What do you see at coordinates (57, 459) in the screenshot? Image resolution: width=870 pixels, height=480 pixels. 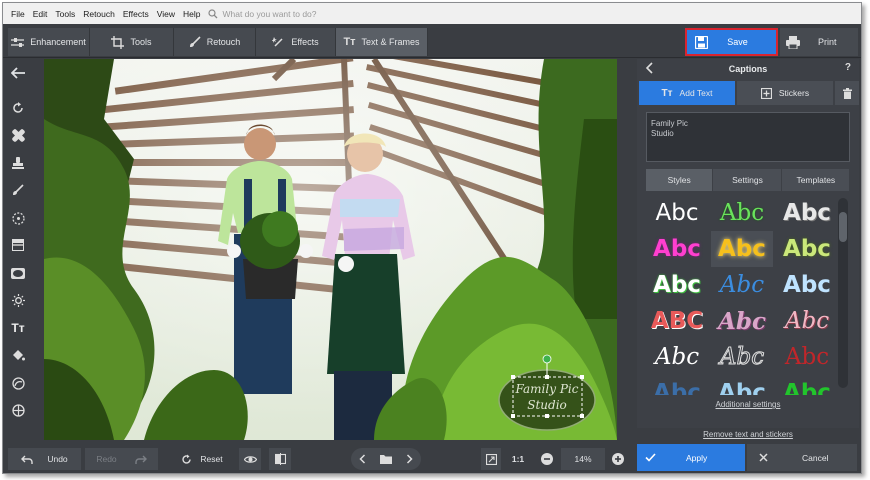 I see `undo-label: Undo` at bounding box center [57, 459].